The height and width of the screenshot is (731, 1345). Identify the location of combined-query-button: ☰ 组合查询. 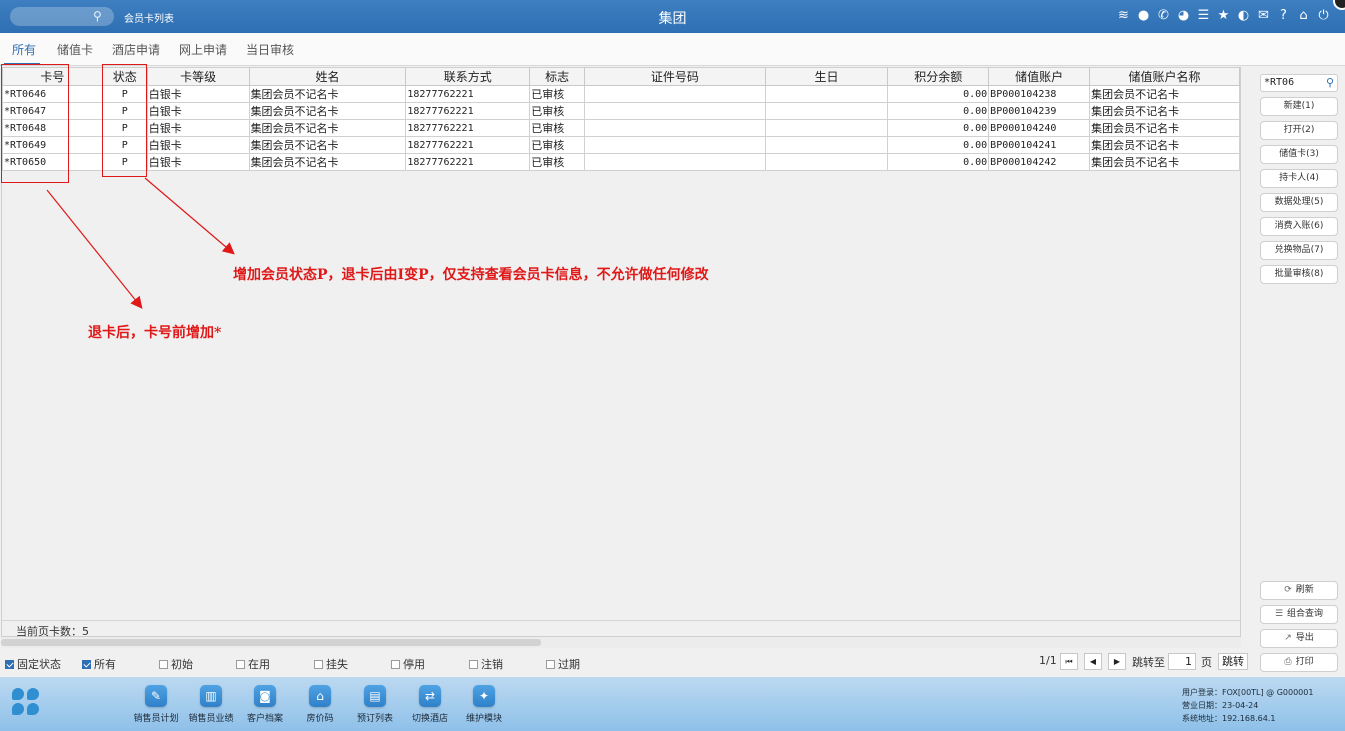
(1299, 614).